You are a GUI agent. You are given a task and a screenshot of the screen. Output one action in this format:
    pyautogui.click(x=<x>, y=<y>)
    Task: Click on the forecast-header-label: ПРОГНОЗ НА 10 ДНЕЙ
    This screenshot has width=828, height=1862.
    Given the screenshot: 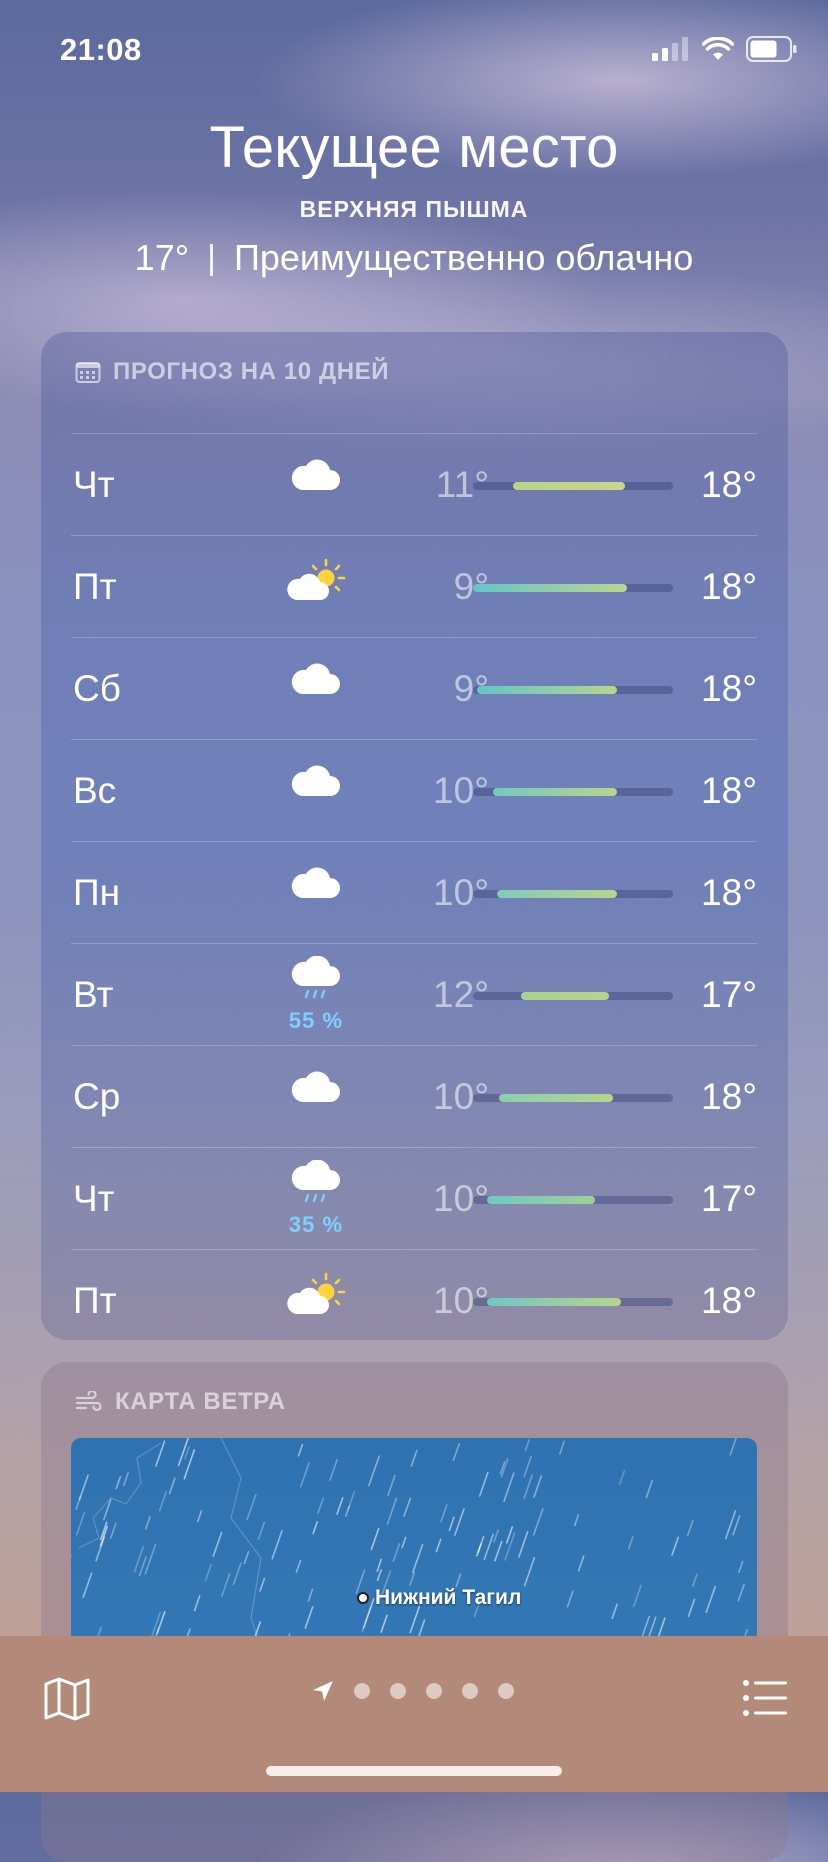 What is the action you would take?
    pyautogui.click(x=251, y=372)
    